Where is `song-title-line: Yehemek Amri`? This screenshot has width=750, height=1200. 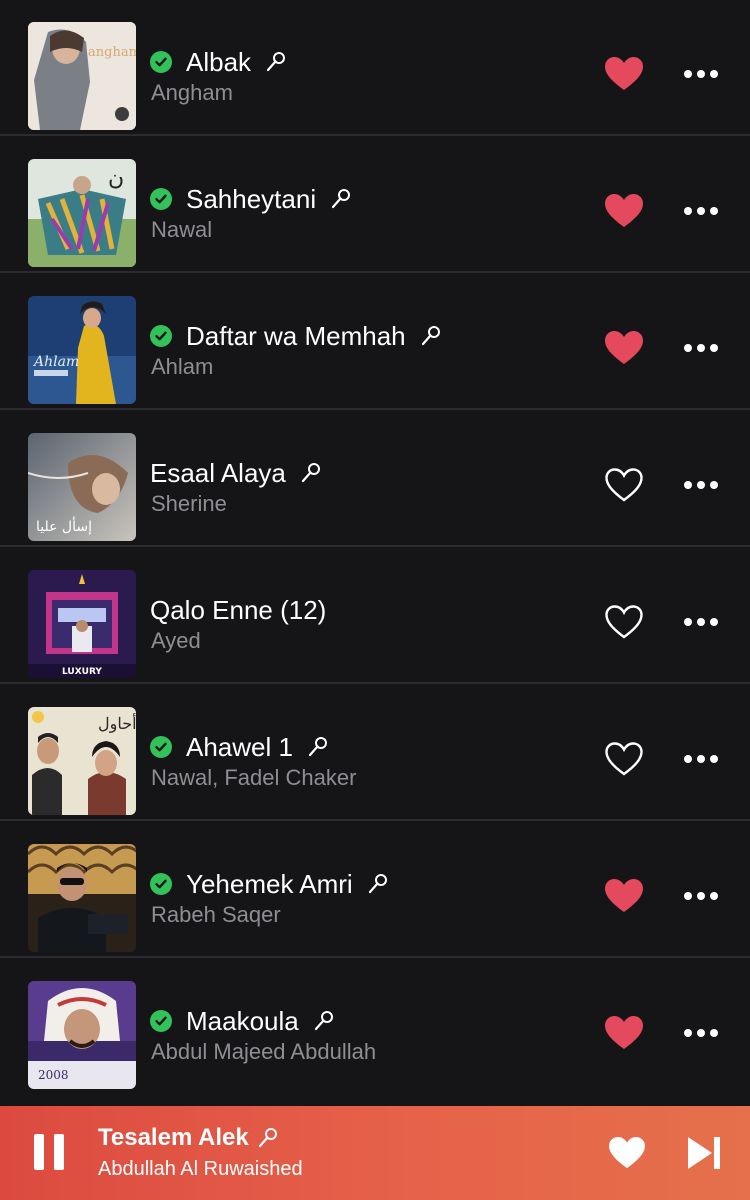 song-title-line: Yehemek Amri is located at coordinates (269, 884).